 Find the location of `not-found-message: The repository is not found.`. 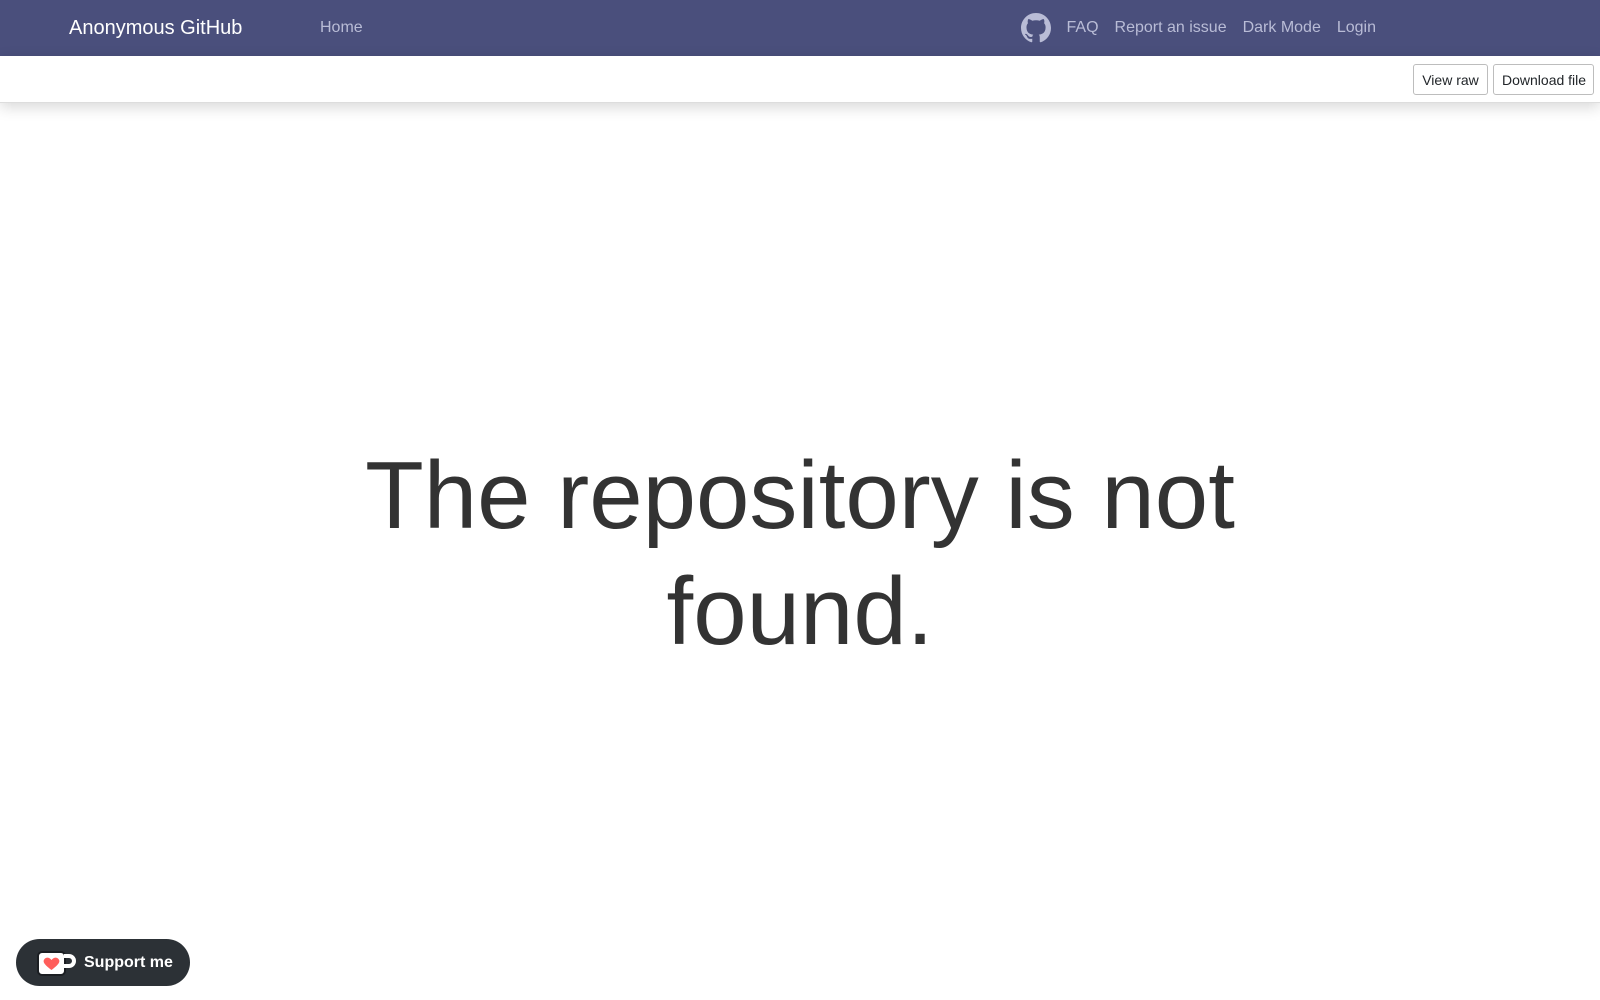

not-found-message: The repository is not found. is located at coordinates (800, 553).